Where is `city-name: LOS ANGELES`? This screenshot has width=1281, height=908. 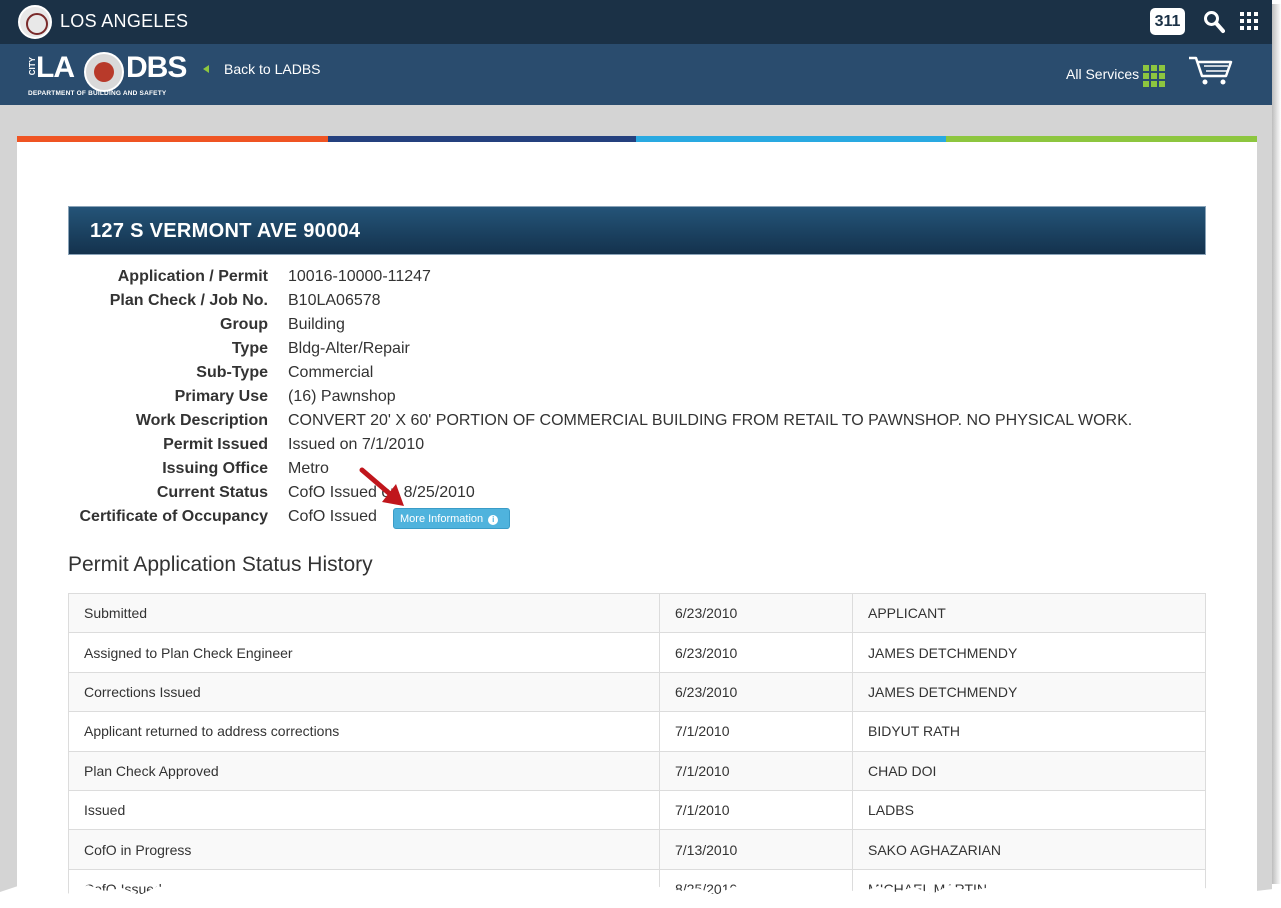 city-name: LOS ANGELES is located at coordinates (124, 21).